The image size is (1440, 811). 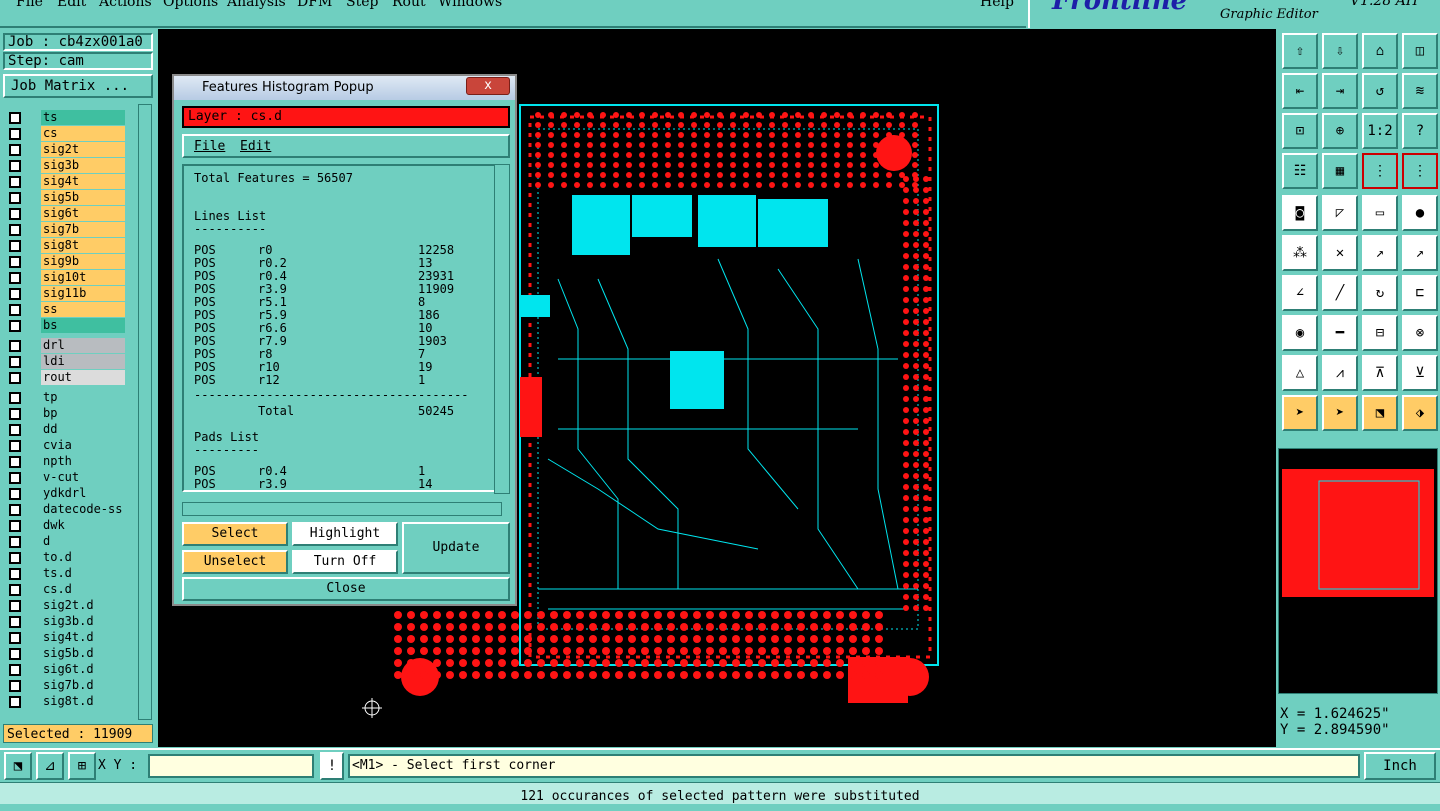 What do you see at coordinates (1300, 131) in the screenshot?
I see `fit-icon: ⊡` at bounding box center [1300, 131].